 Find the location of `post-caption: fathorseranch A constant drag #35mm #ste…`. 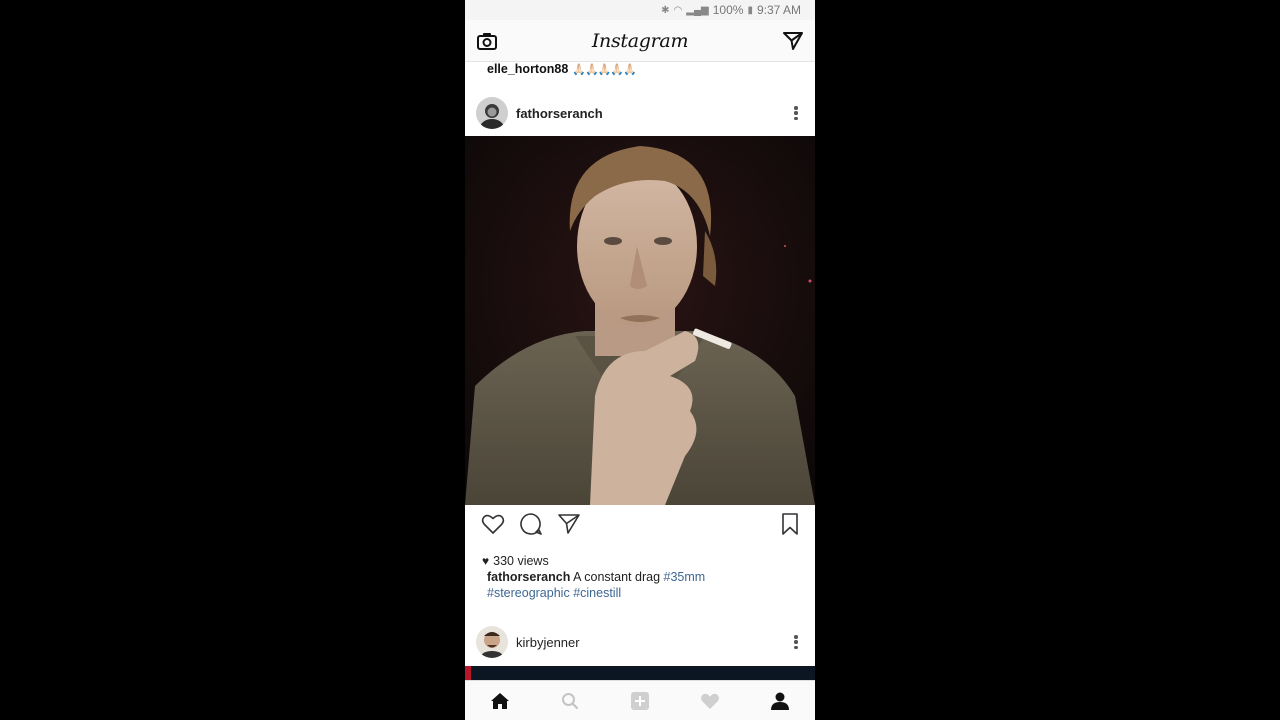

post-caption: fathorseranch A constant drag #35mm #ste… is located at coordinates (642, 585).